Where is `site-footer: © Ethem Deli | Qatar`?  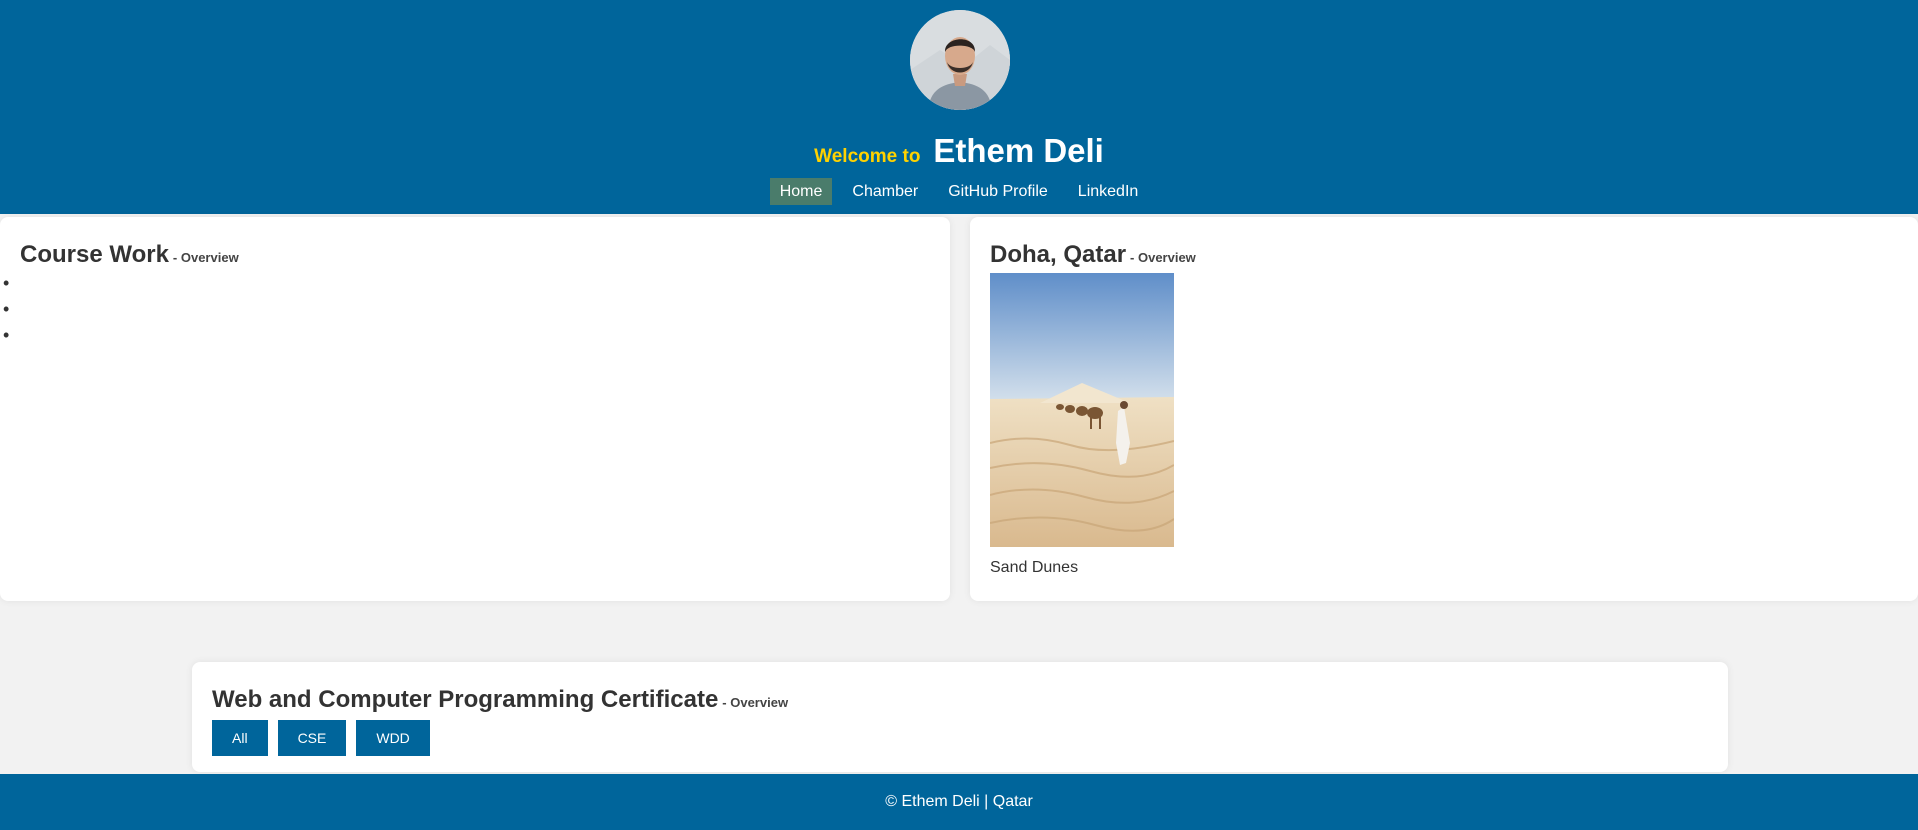
site-footer: © Ethem Deli | Qatar is located at coordinates (959, 802).